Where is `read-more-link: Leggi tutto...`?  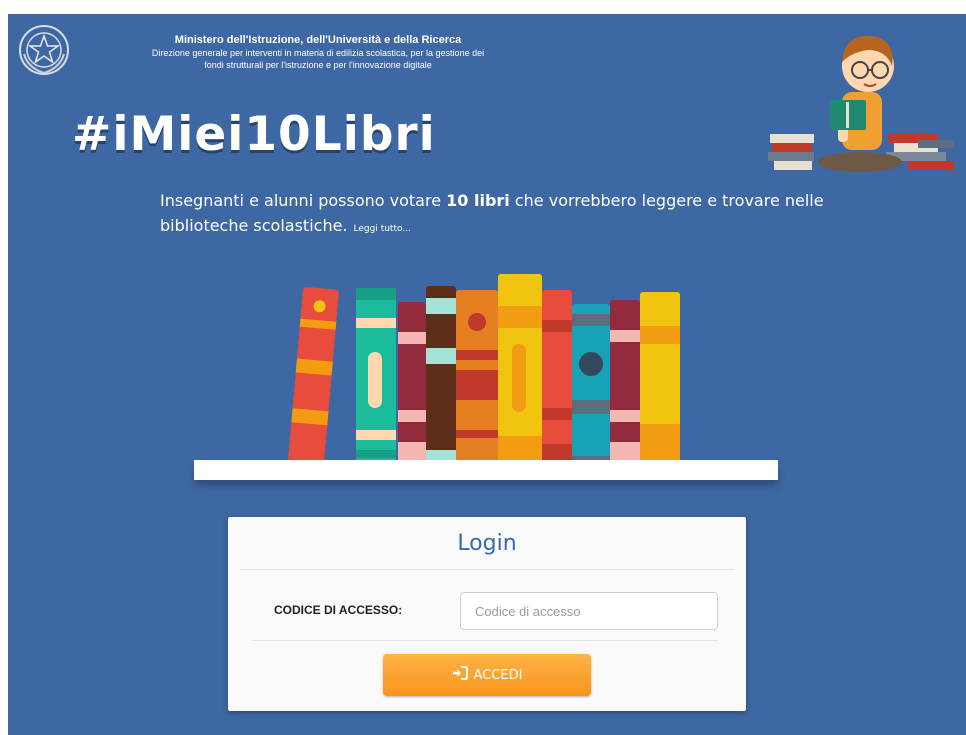 read-more-link: Leggi tutto... is located at coordinates (382, 229).